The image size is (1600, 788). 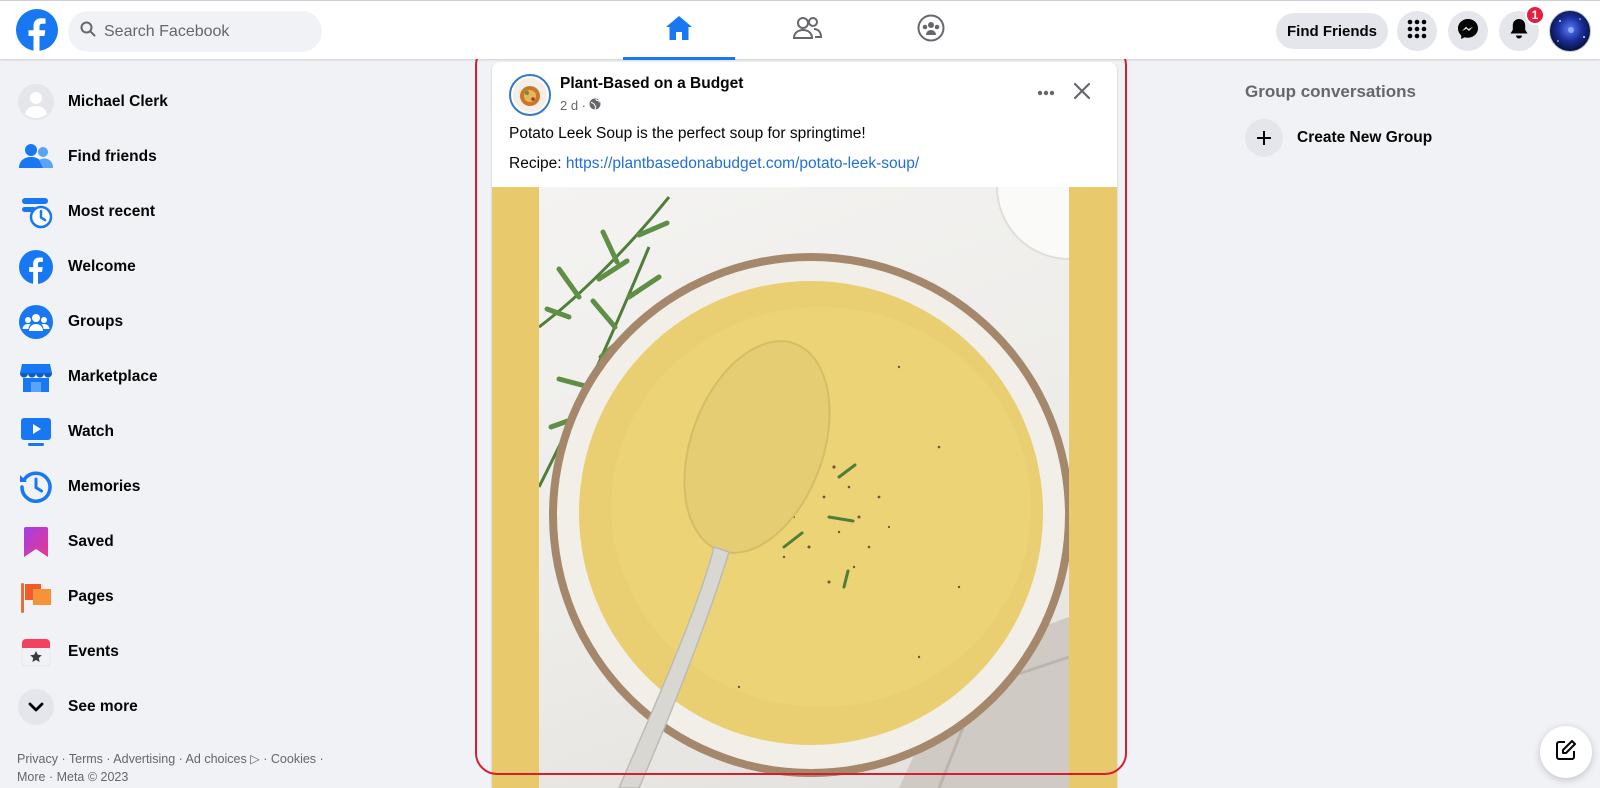 I want to click on chevron-down-icon, so click(x=36, y=706).